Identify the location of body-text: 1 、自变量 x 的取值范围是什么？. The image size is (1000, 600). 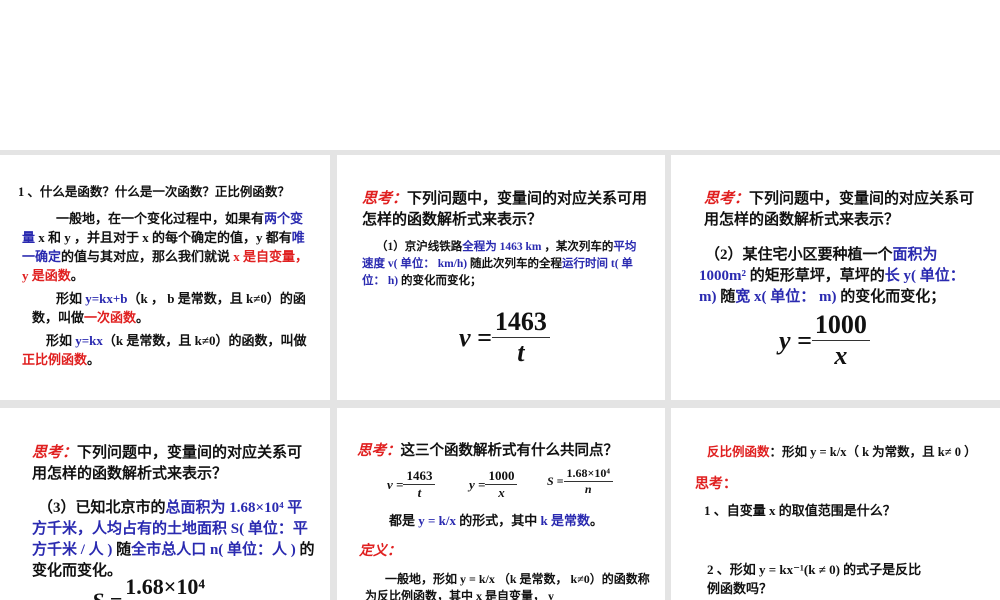
(800, 510).